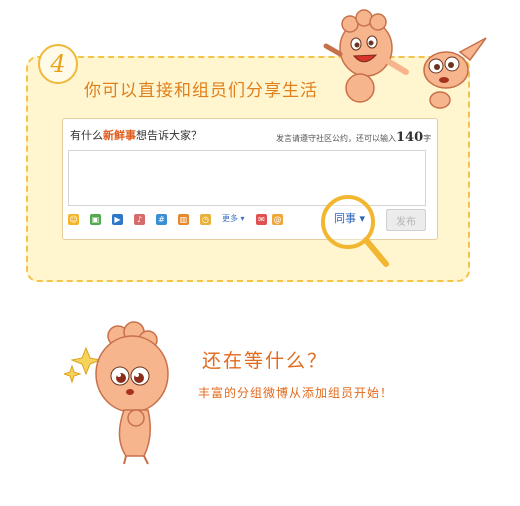 The height and width of the screenshot is (506, 520). Describe the element at coordinates (161, 219) in the screenshot. I see `topic-icon: #` at that location.